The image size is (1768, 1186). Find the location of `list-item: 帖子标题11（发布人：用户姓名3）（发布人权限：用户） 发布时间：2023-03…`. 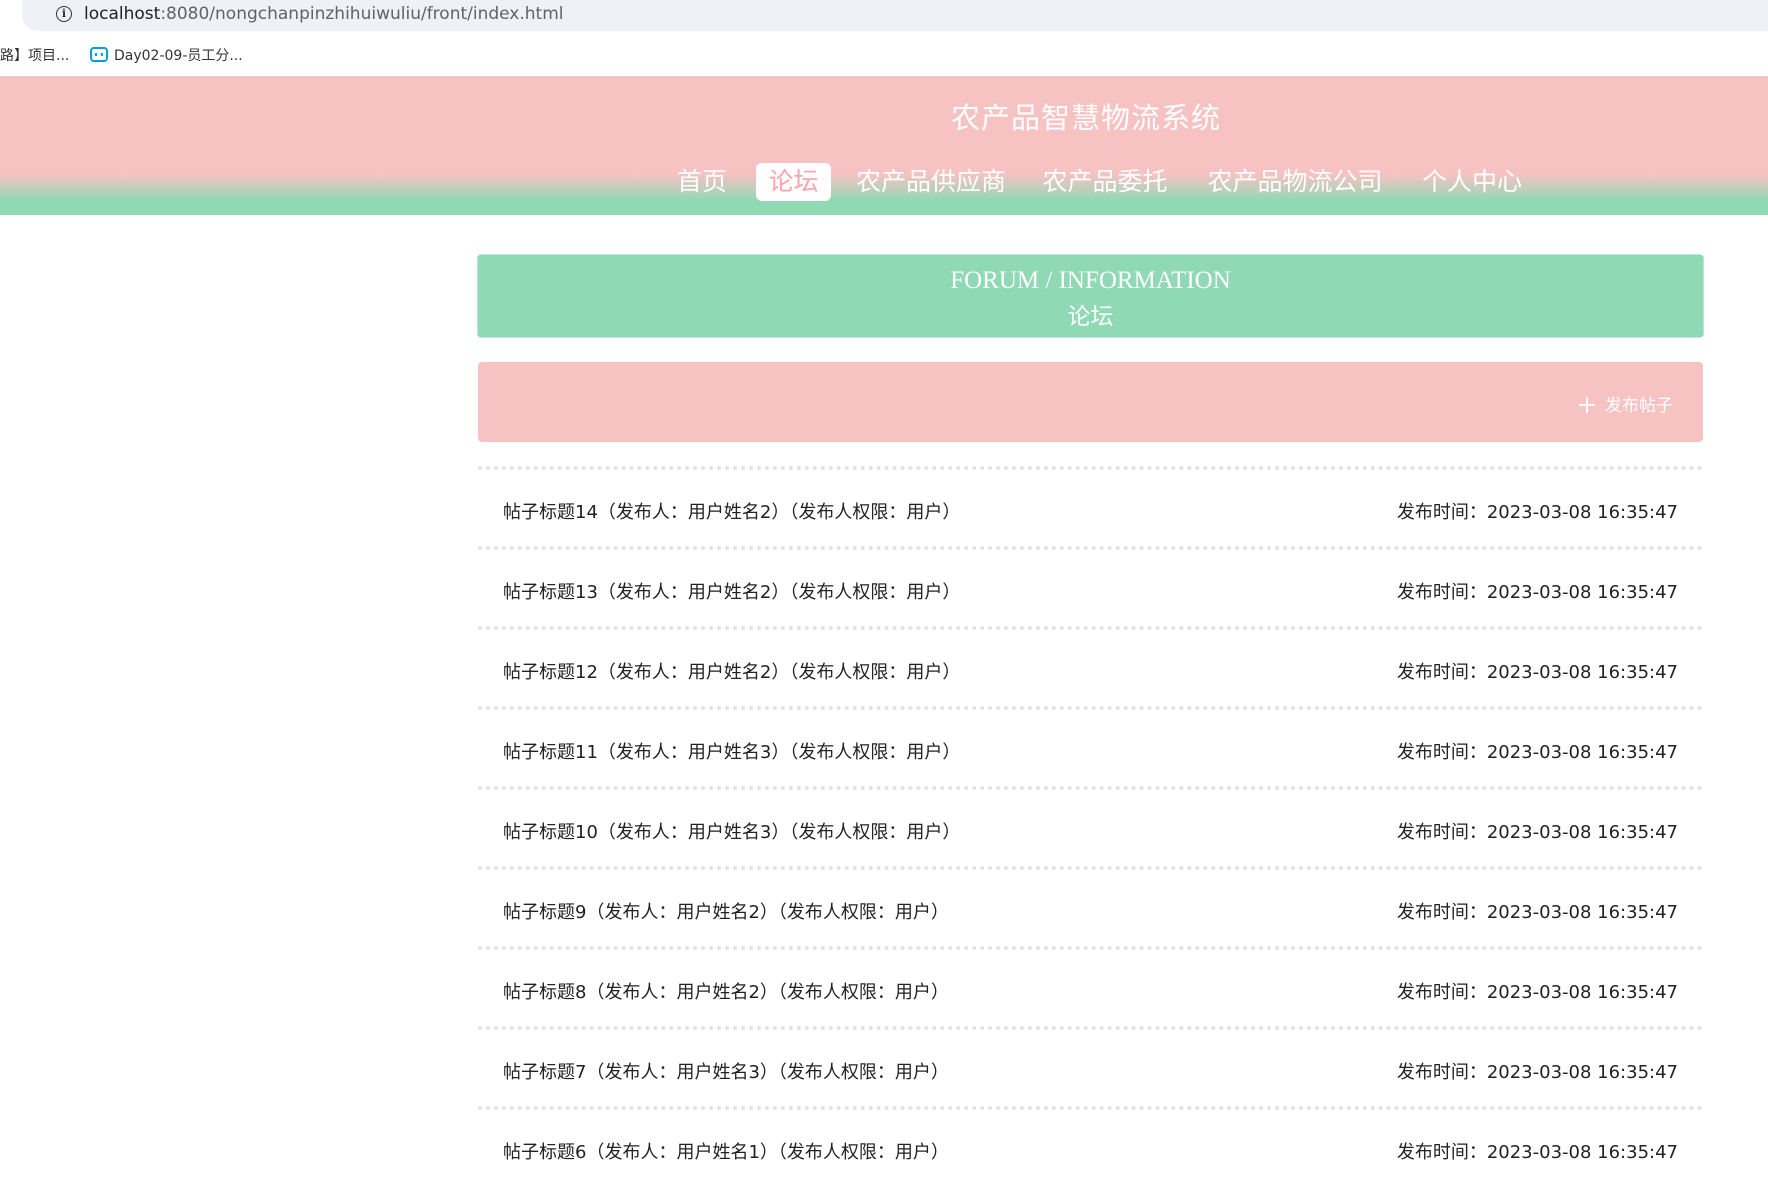

list-item: 帖子标题11（发布人：用户姓名3）（发布人权限：用户） 发布时间：2023-03… is located at coordinates (1090, 746).